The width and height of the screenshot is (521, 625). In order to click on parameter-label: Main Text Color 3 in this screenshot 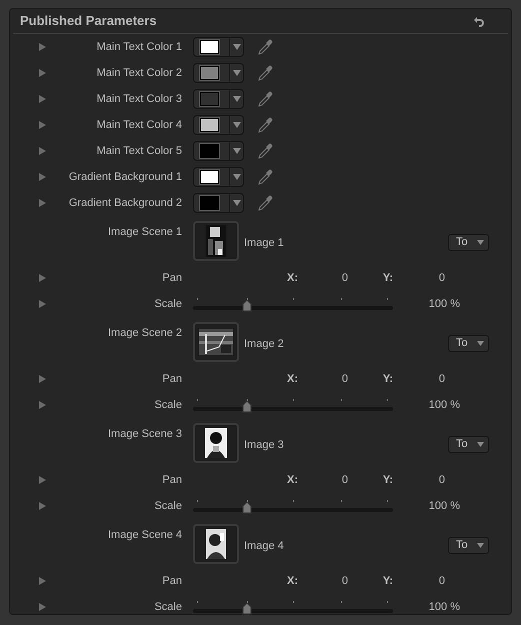, I will do `click(139, 99)`.